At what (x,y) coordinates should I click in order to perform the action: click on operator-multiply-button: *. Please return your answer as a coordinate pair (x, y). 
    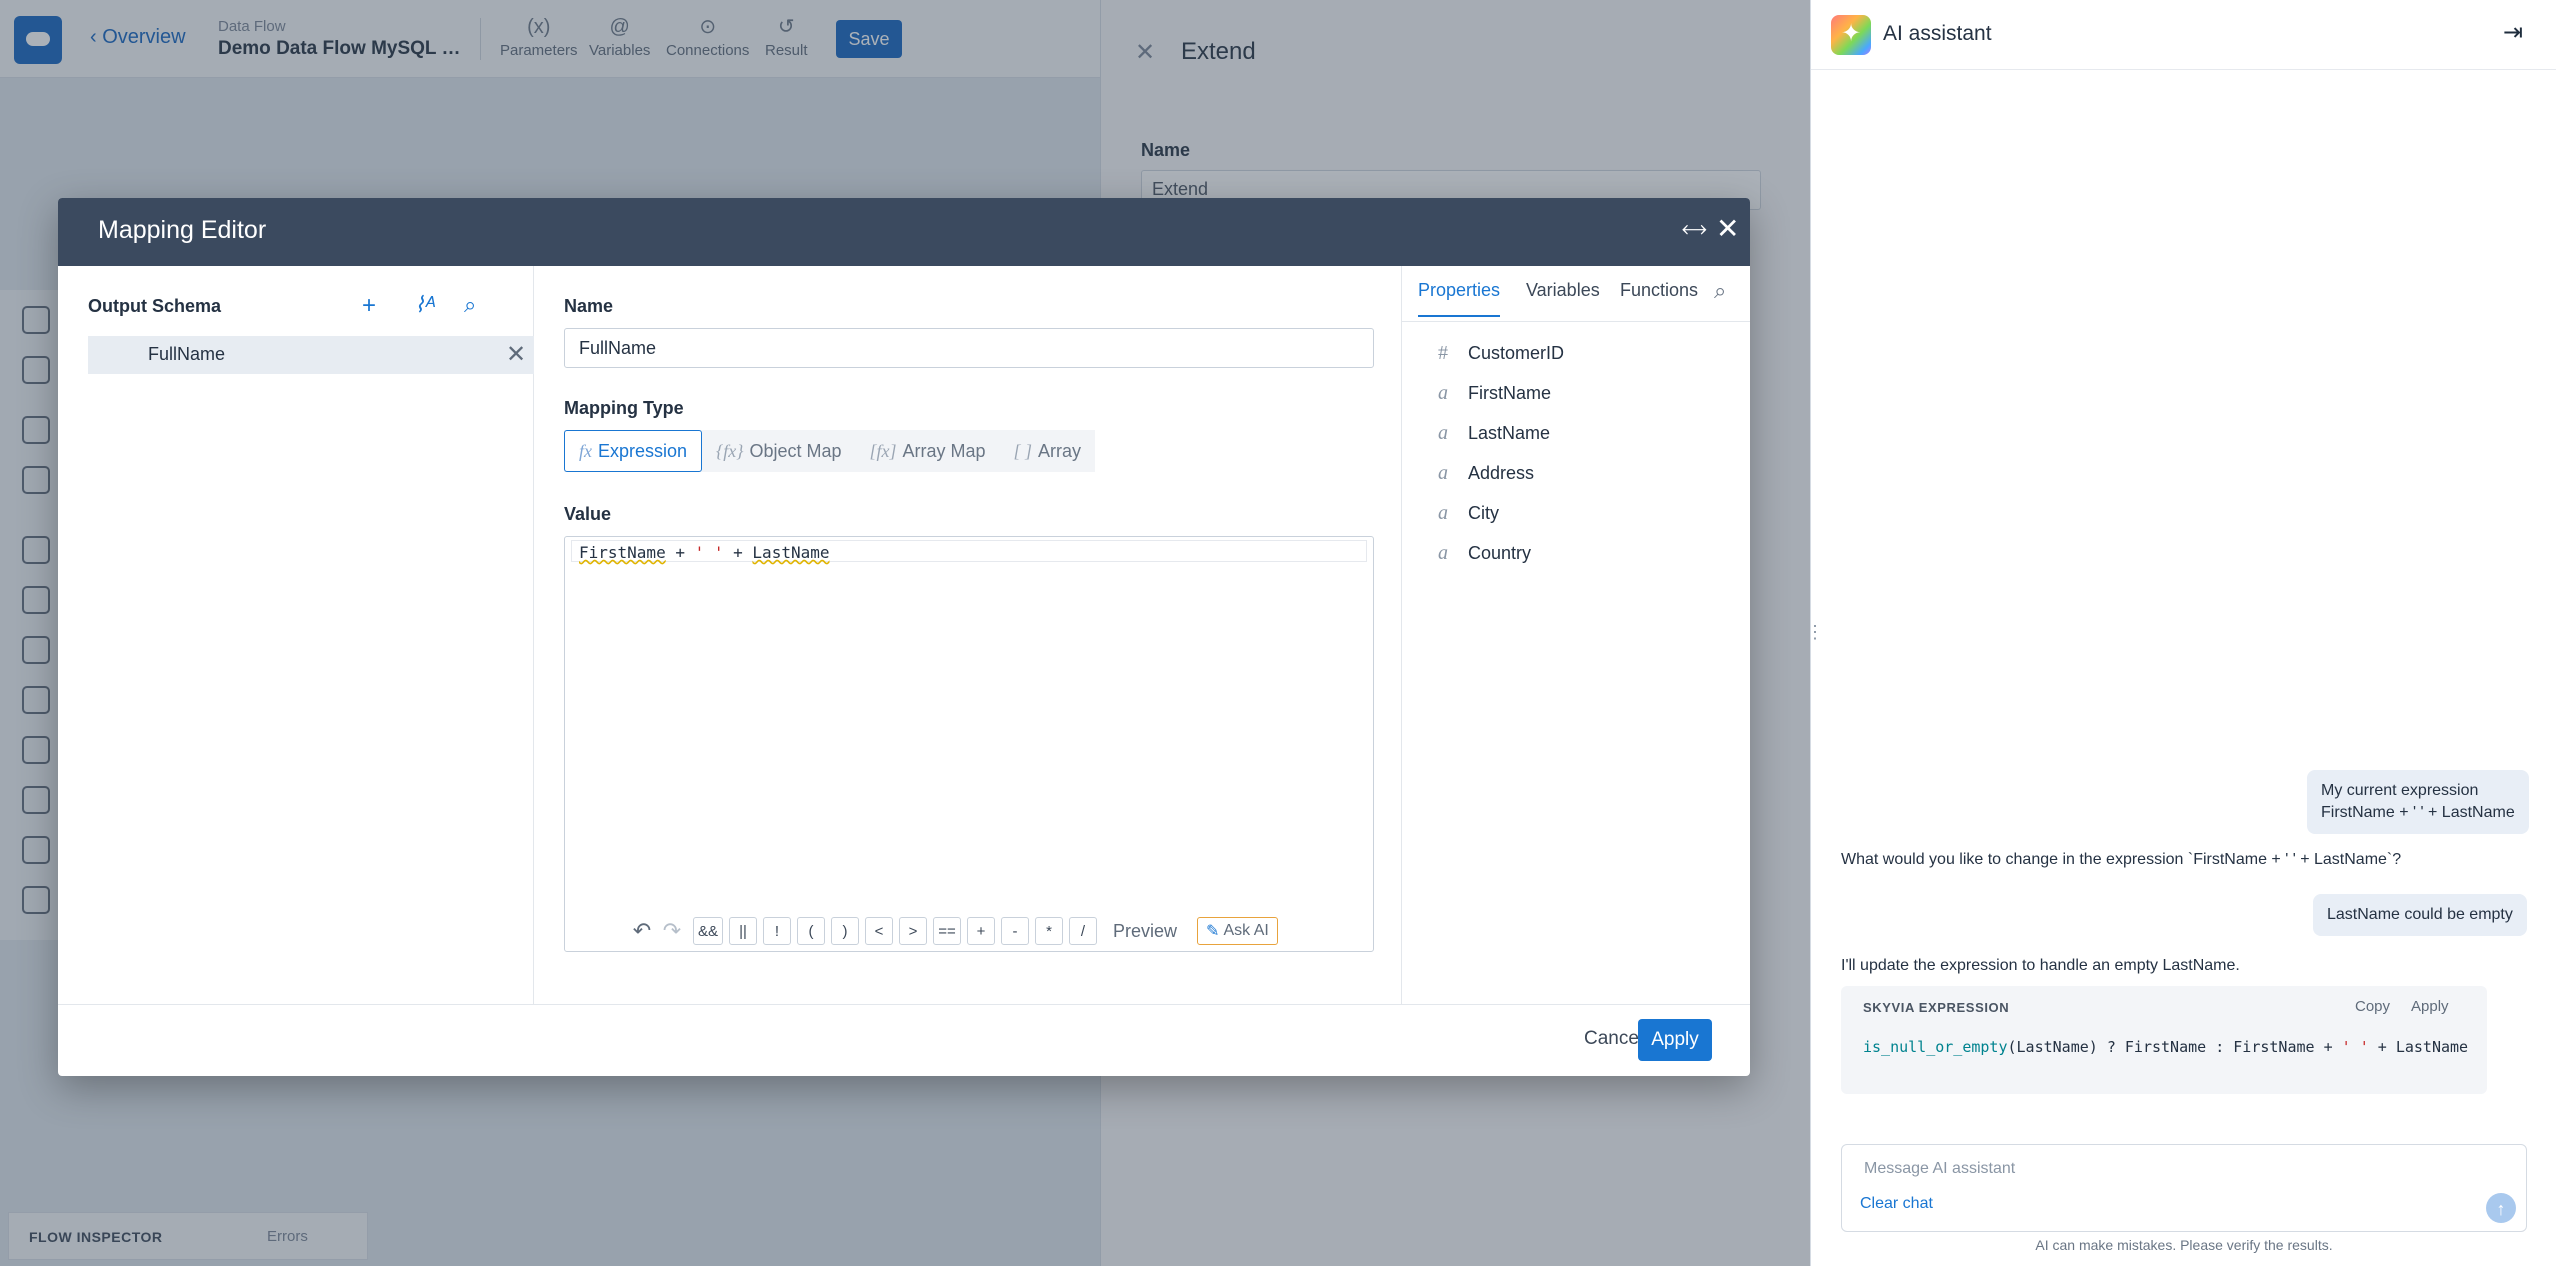
    Looking at the image, I should click on (1049, 931).